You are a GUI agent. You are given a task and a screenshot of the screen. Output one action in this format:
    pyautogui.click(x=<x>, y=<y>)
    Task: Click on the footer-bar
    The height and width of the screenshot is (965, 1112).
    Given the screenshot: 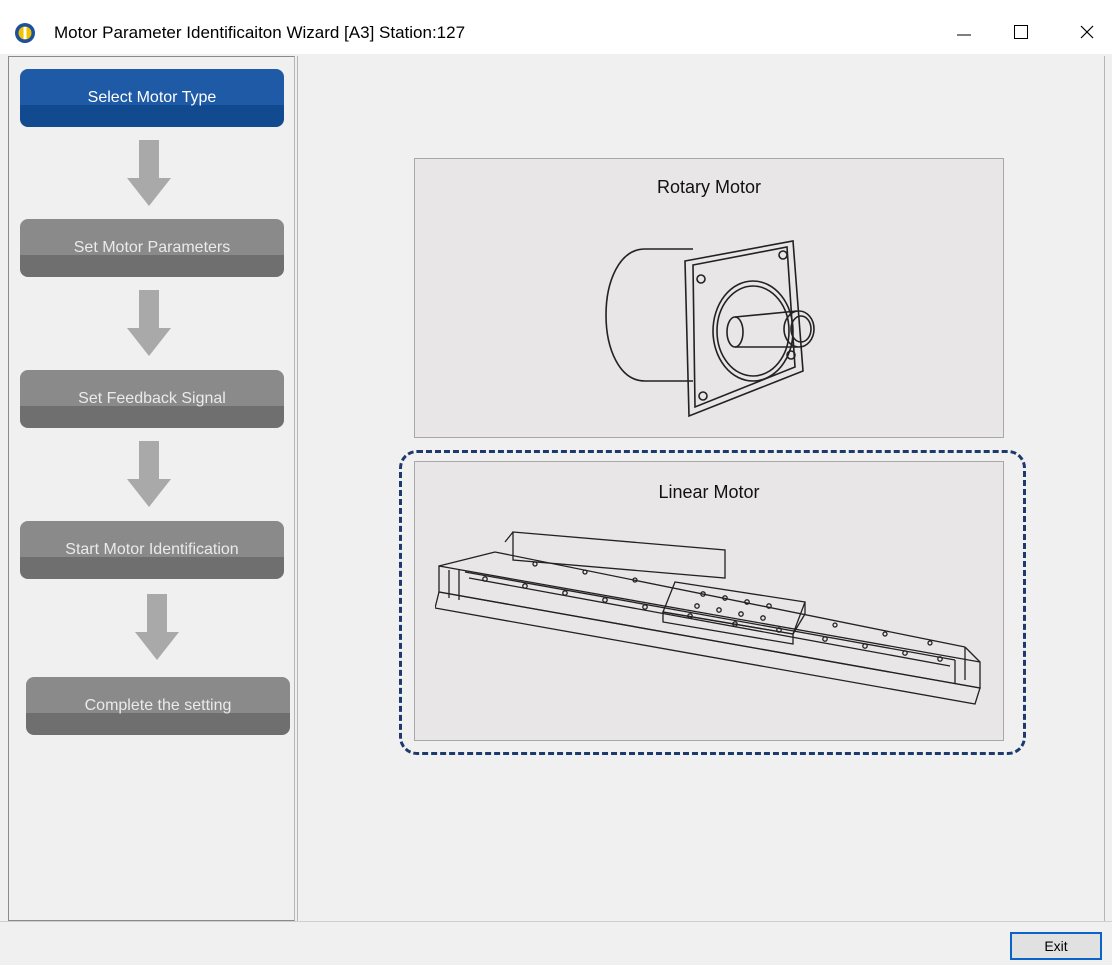 What is the action you would take?
    pyautogui.click(x=556, y=943)
    